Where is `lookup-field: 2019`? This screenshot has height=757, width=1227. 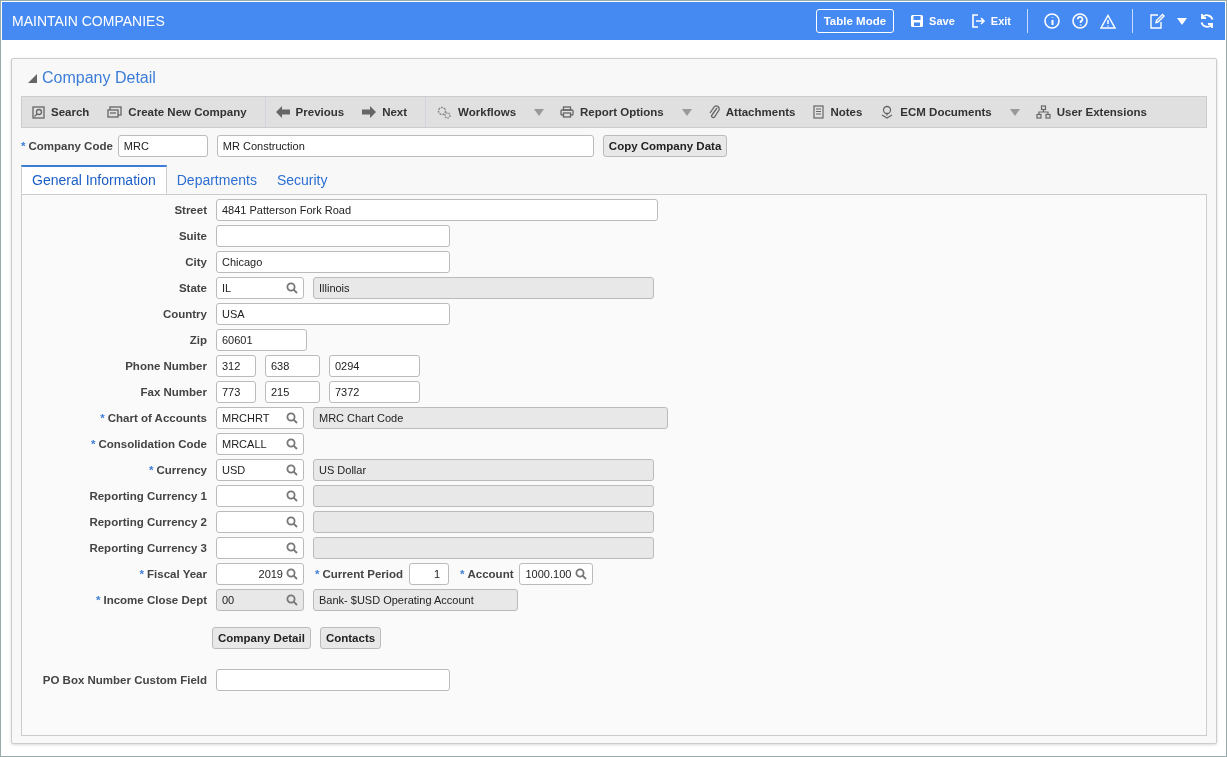
lookup-field: 2019 is located at coordinates (260, 574).